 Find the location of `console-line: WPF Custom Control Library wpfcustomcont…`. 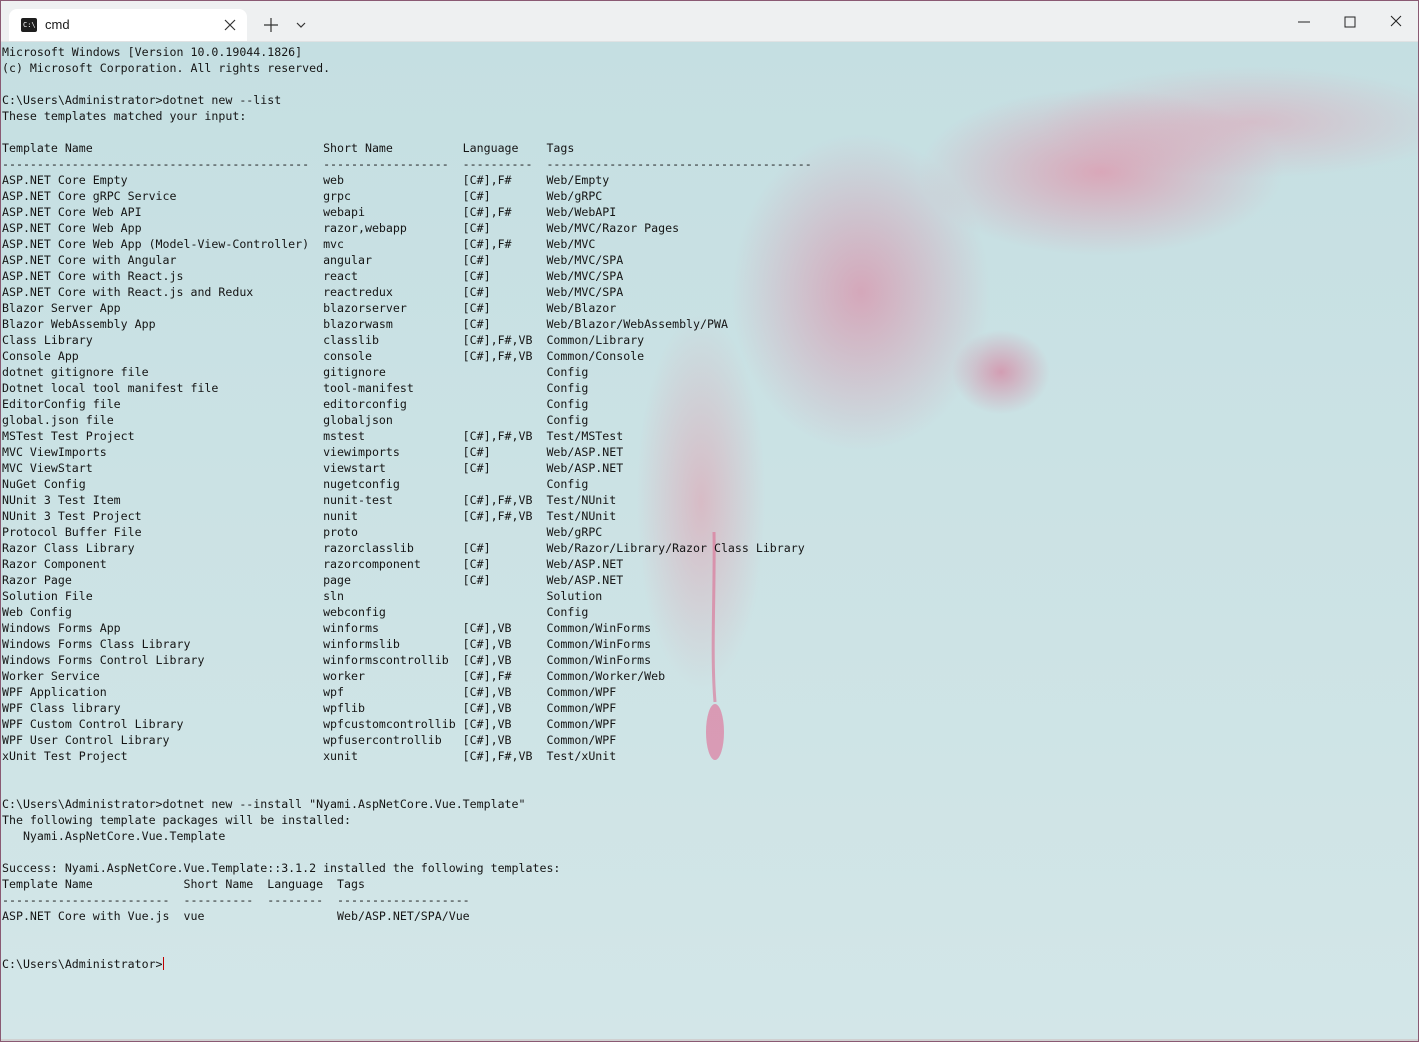

console-line: WPF Custom Control Library wpfcustomcont… is located at coordinates (309, 724).